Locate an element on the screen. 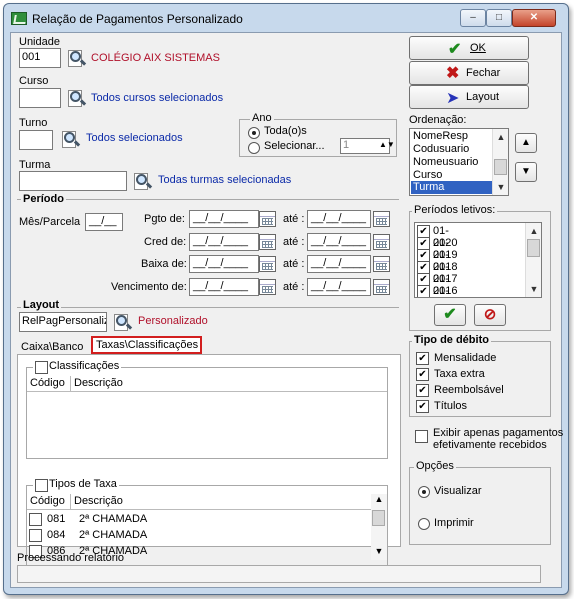  turno-input is located at coordinates (36, 140).